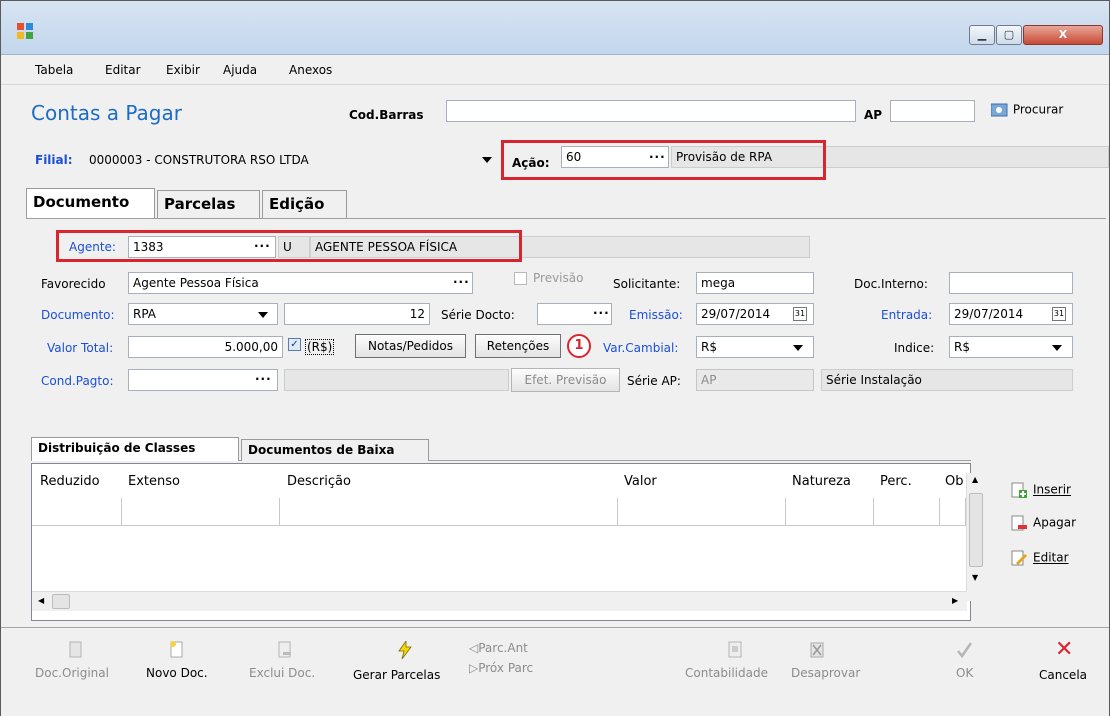  What do you see at coordinates (825, 673) in the screenshot?
I see `desaprovar-button: Desaprovar` at bounding box center [825, 673].